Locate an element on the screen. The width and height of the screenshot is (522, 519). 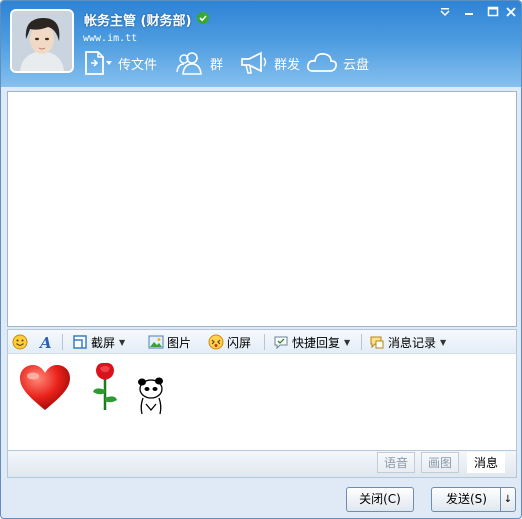
send-options-arrow-icon: ↓ is located at coordinates (508, 499).